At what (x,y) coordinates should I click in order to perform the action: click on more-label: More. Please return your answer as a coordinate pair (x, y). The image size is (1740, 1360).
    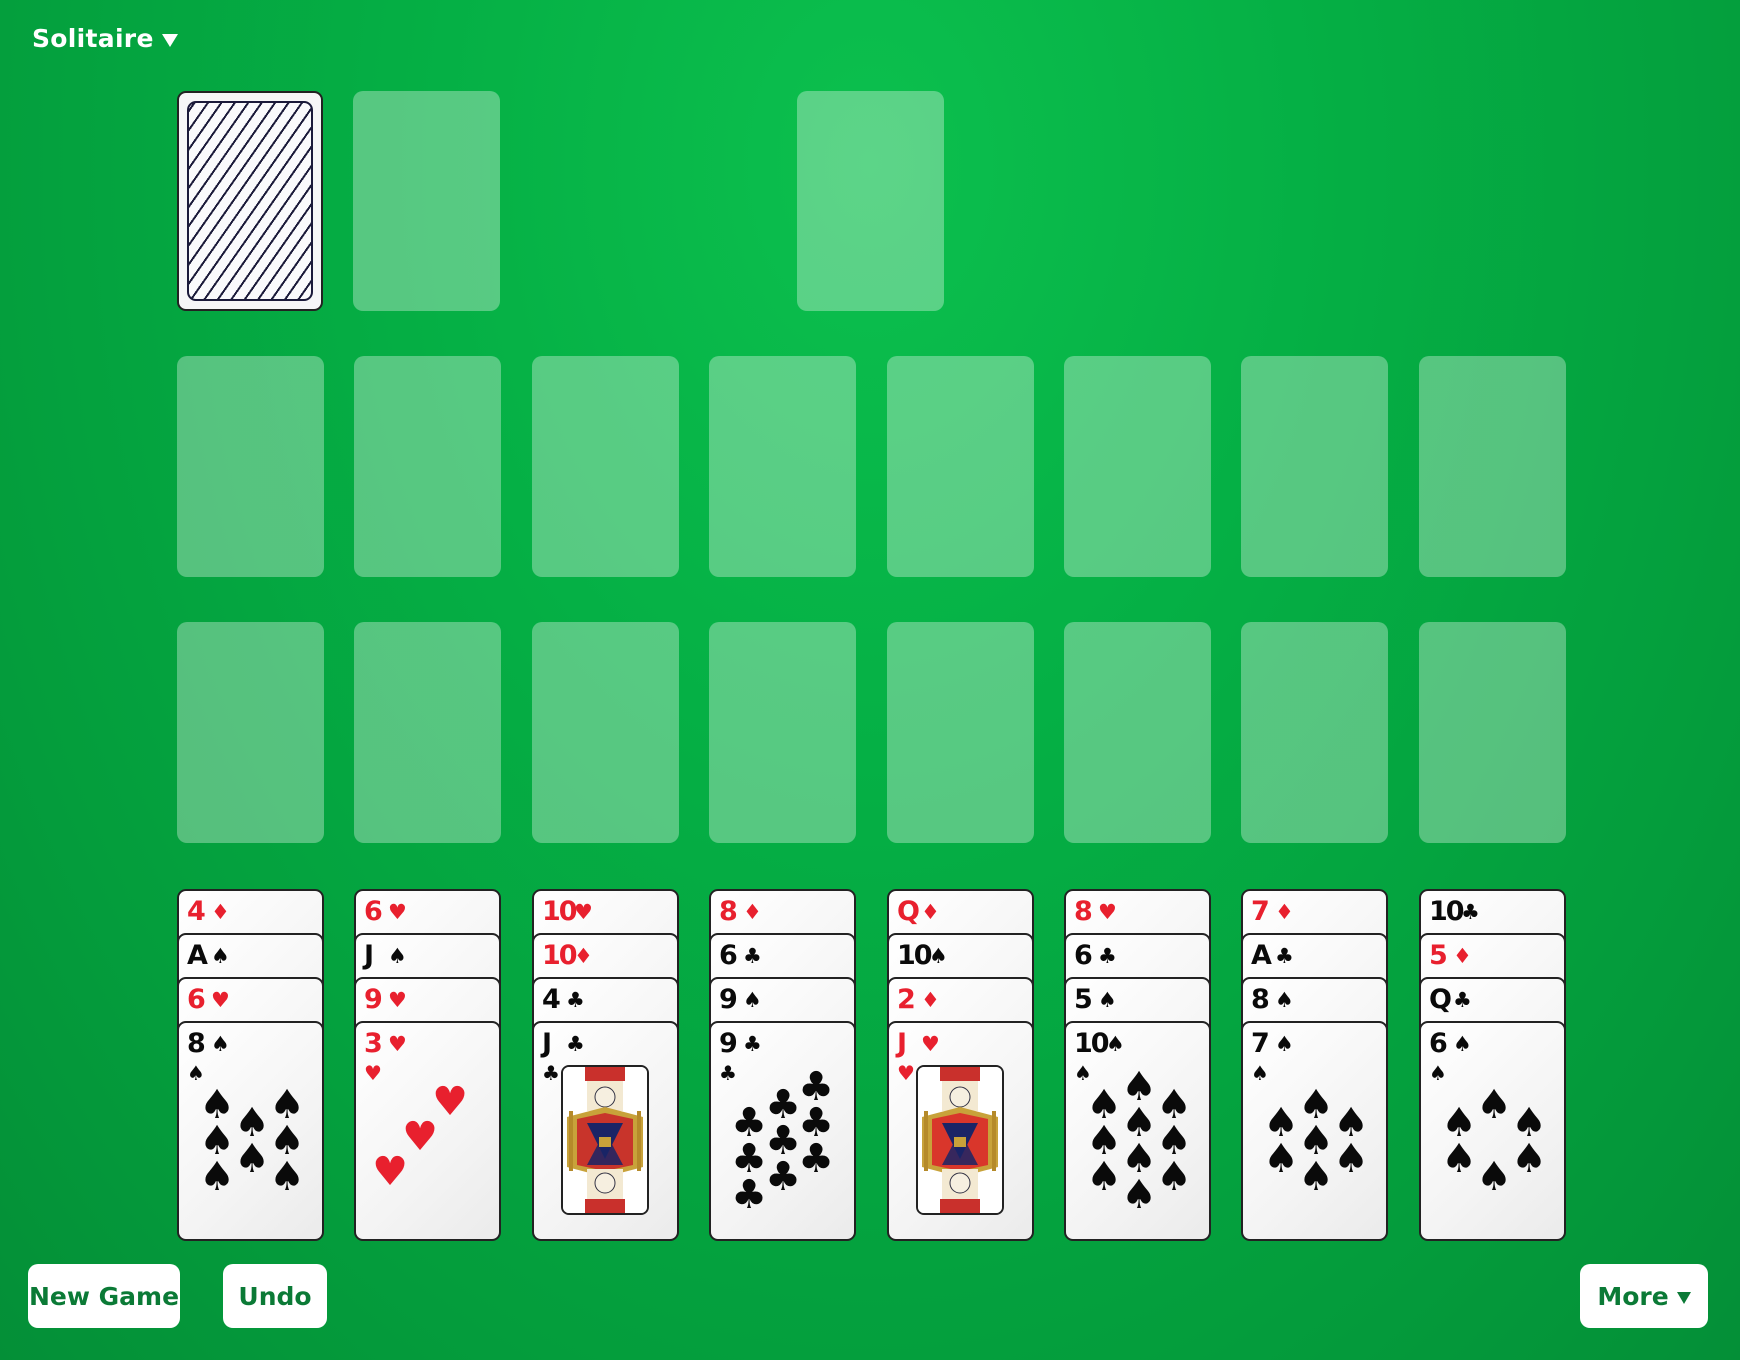
    Looking at the image, I should click on (1633, 1296).